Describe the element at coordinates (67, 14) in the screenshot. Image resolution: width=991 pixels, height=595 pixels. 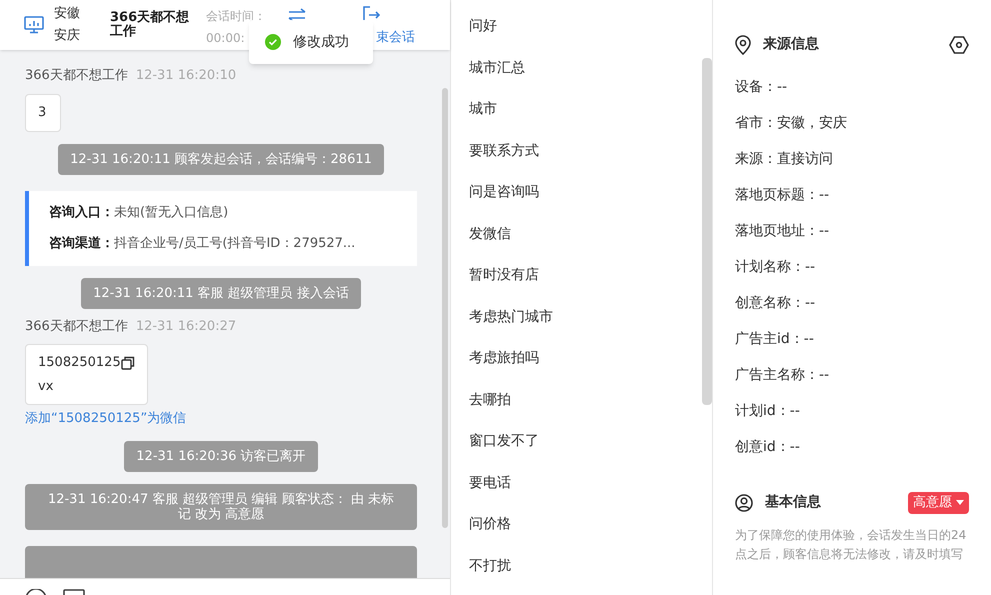
I see `location-text: 安徽` at that location.